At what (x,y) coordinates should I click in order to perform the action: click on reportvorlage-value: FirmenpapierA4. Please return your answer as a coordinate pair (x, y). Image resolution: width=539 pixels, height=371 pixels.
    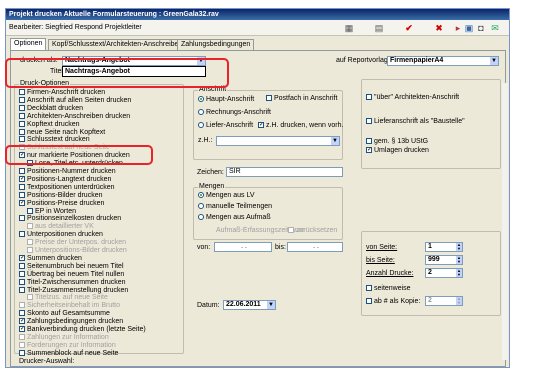
    Looking at the image, I should click on (417, 60).